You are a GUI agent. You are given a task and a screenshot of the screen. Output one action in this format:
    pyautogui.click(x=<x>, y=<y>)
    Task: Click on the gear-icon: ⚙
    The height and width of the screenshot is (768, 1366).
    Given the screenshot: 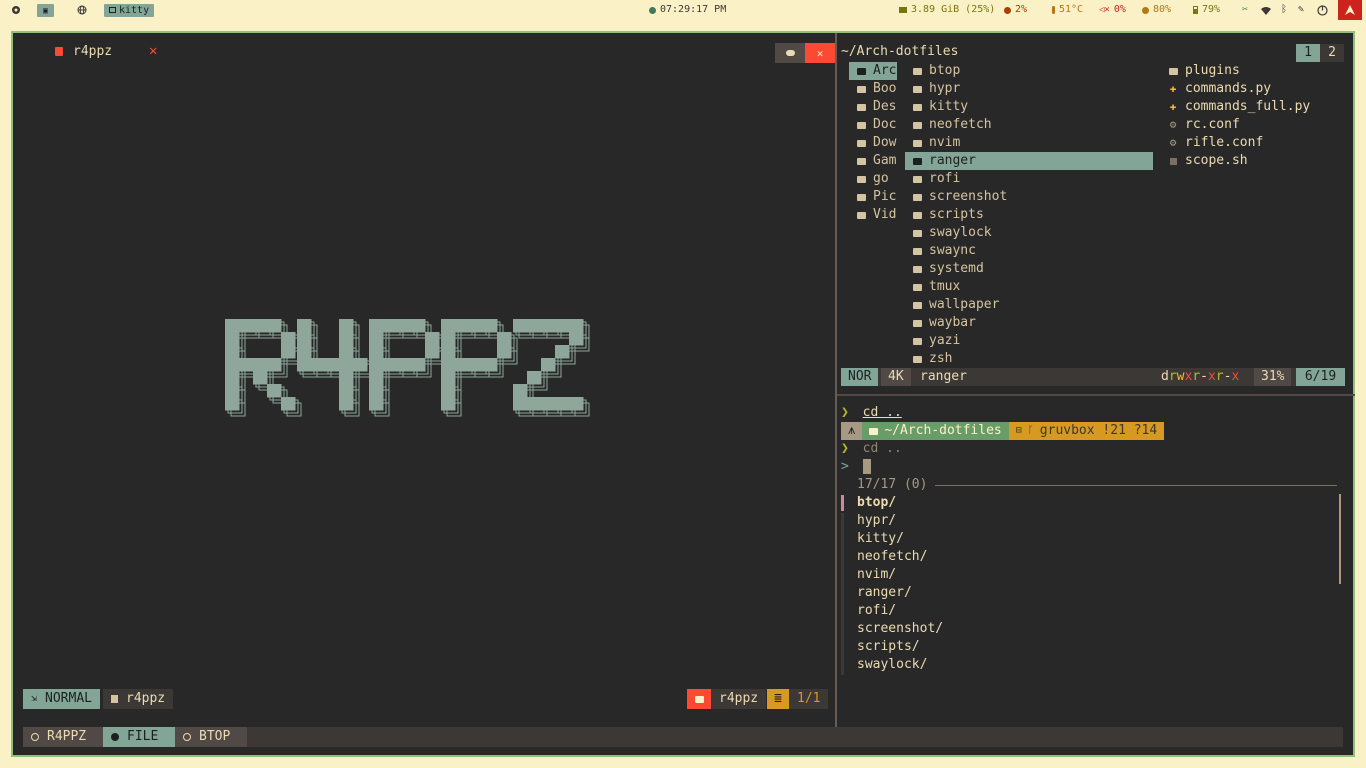 What is the action you would take?
    pyautogui.click(x=1173, y=124)
    